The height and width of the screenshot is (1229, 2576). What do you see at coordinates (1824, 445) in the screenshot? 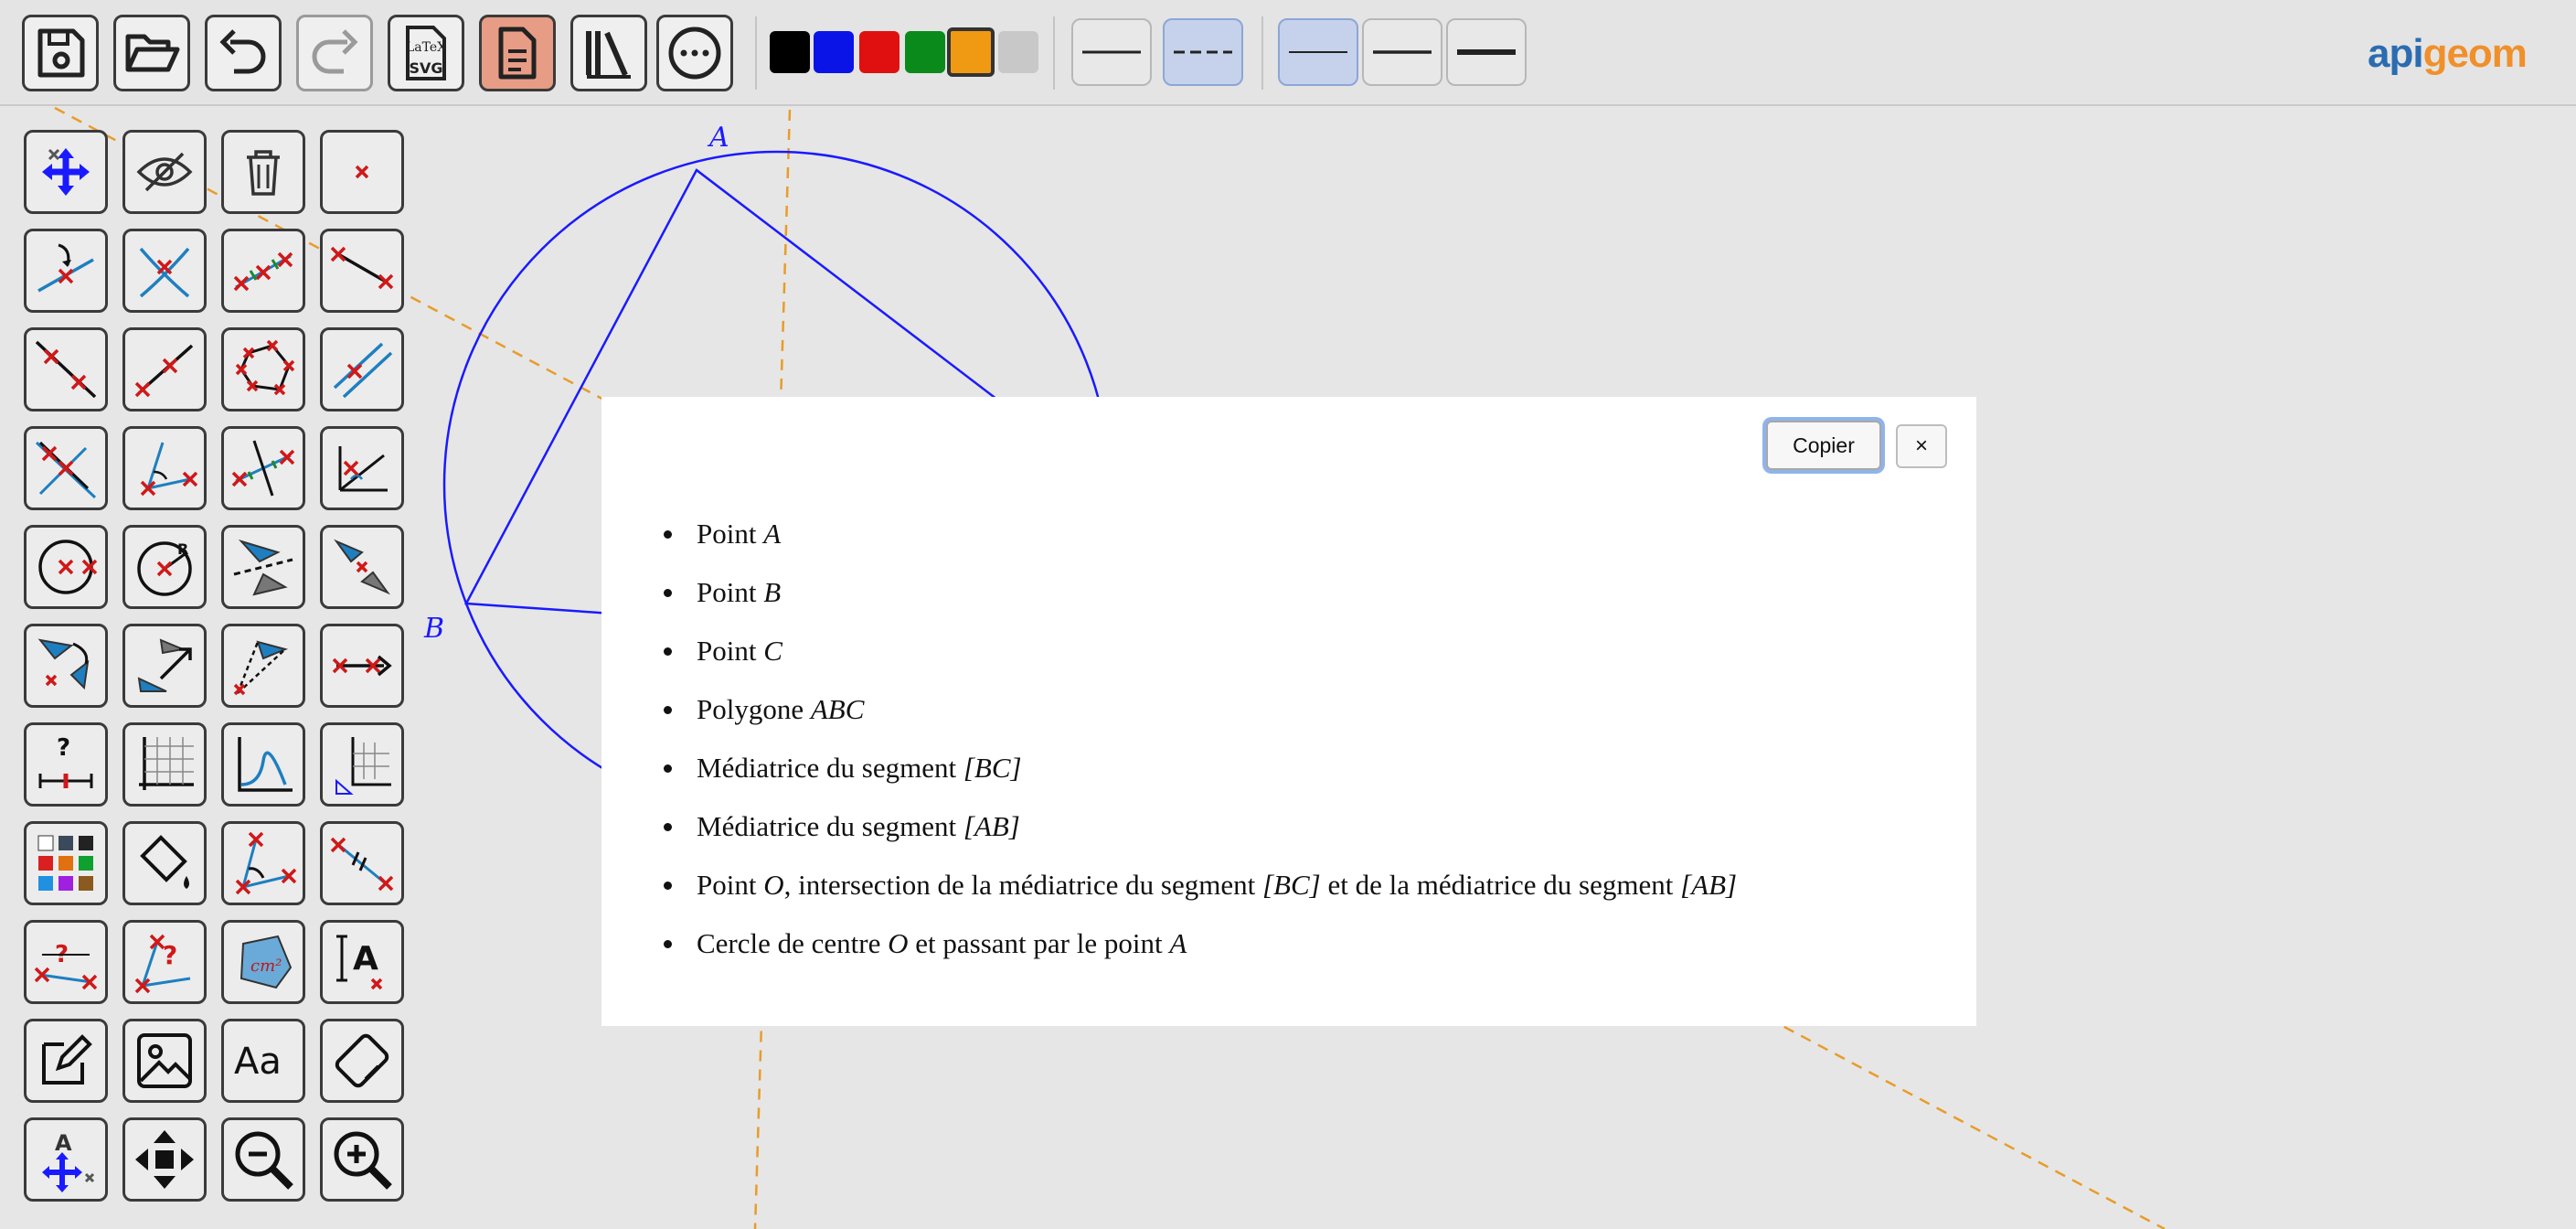
I see `copy-button: Copier` at bounding box center [1824, 445].